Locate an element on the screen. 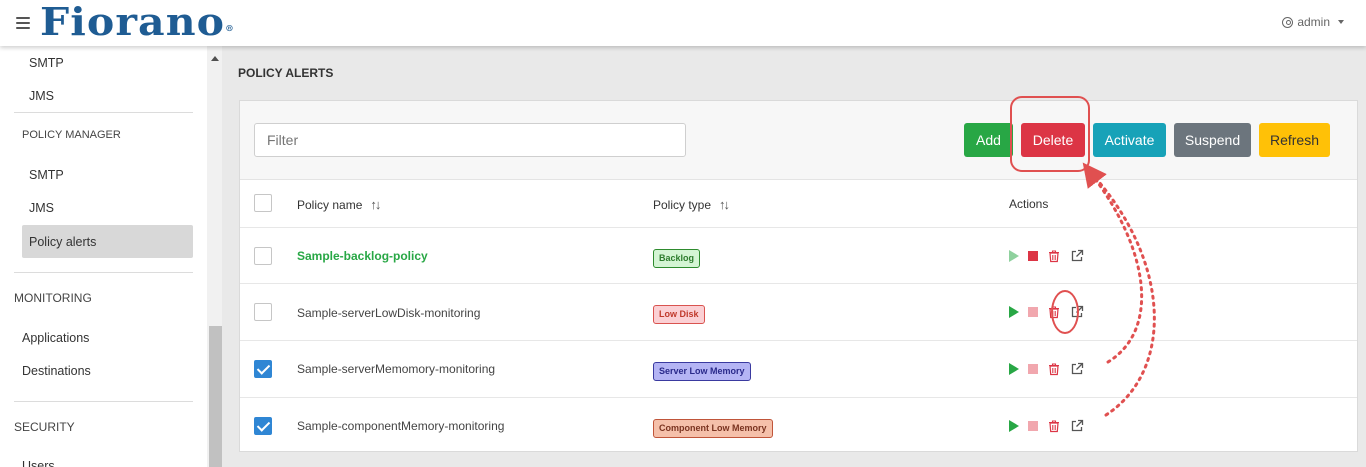  hamburger-menu-icon is located at coordinates (23, 23).